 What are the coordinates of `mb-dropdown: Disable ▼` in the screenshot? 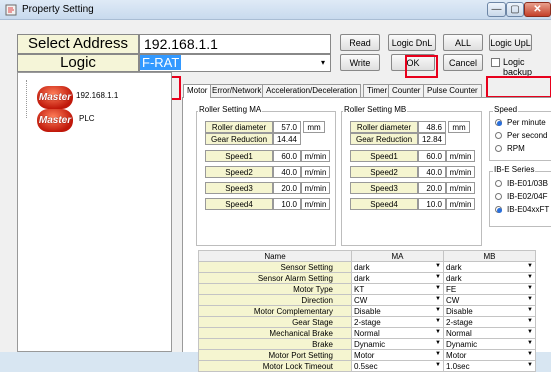 It's located at (489, 311).